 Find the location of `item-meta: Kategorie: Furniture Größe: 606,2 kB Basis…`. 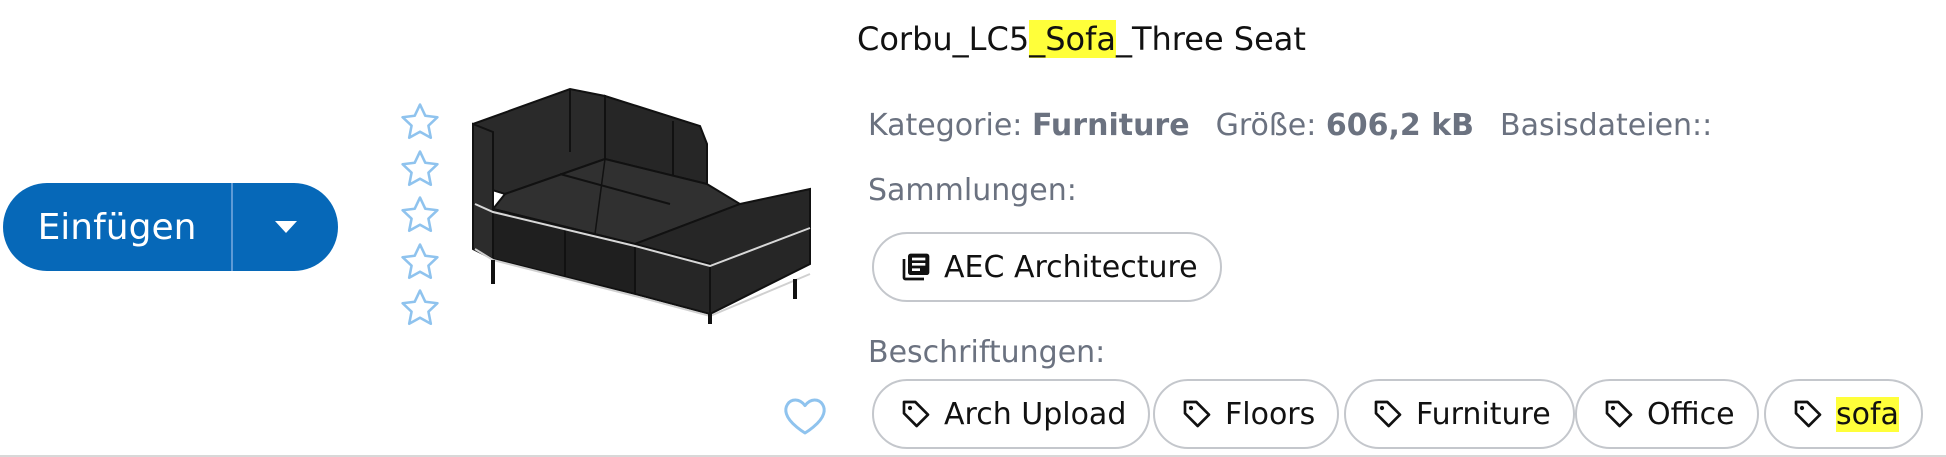

item-meta: Kategorie: Furniture Größe: 606,2 kB Basis… is located at coordinates (1290, 125).